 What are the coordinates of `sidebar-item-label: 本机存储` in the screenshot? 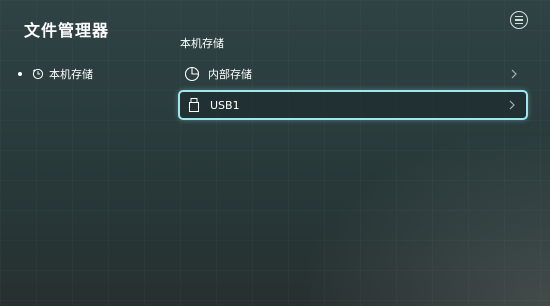 It's located at (71, 74).